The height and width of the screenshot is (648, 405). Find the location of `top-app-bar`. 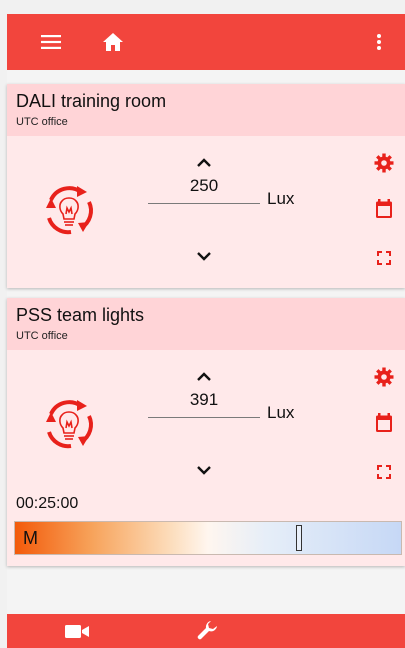

top-app-bar is located at coordinates (206, 42).